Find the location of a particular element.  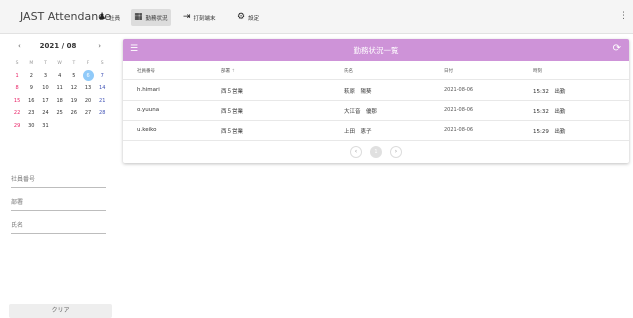

calendar-day-label: 21 is located at coordinates (102, 100).